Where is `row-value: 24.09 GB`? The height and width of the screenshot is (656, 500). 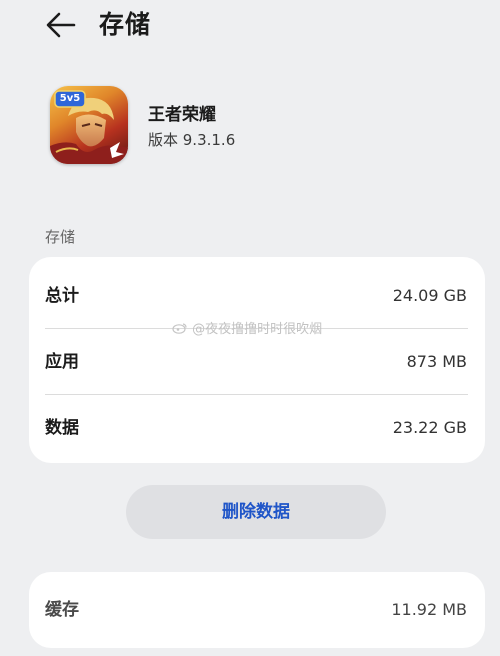 row-value: 24.09 GB is located at coordinates (429, 295).